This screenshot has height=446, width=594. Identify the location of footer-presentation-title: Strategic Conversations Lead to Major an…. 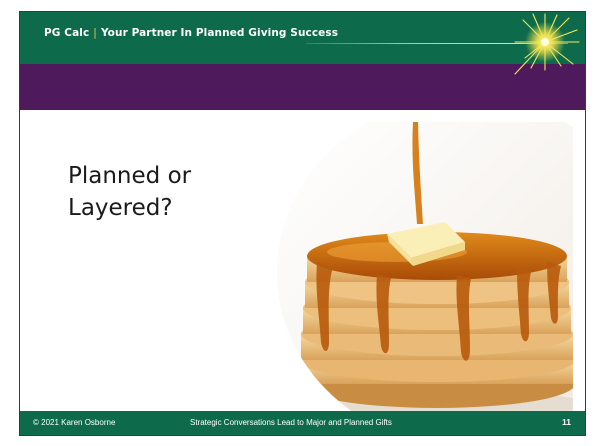
(291, 422).